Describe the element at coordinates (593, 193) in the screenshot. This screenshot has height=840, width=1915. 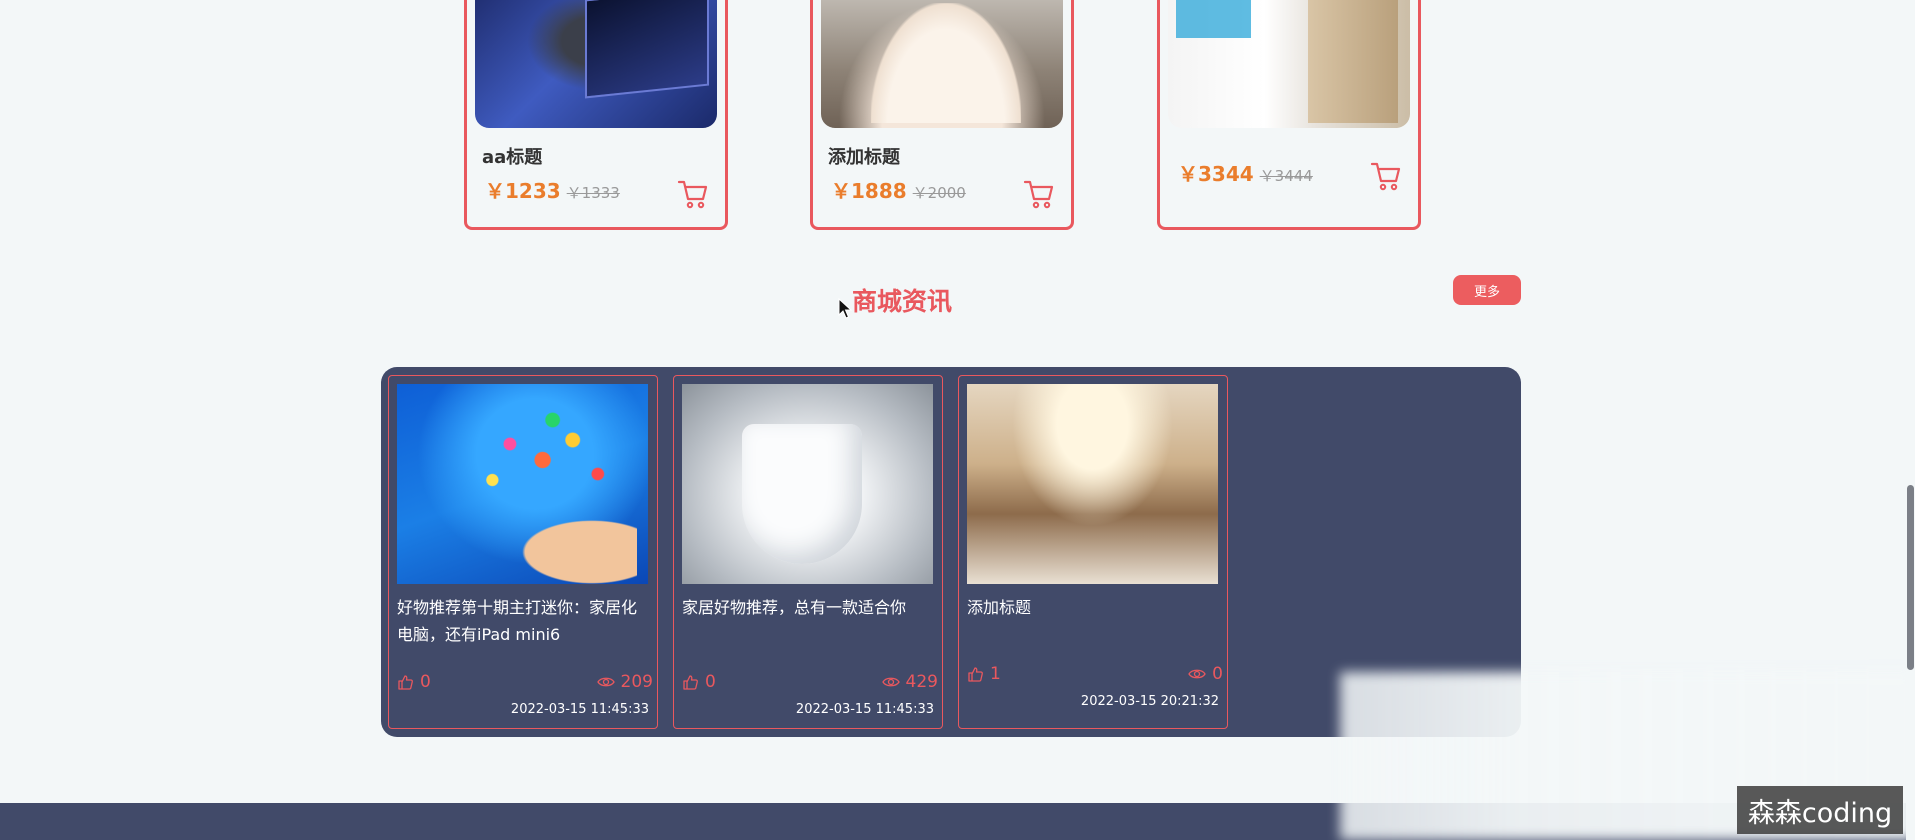
I see `product-old-price: ￥1333` at that location.